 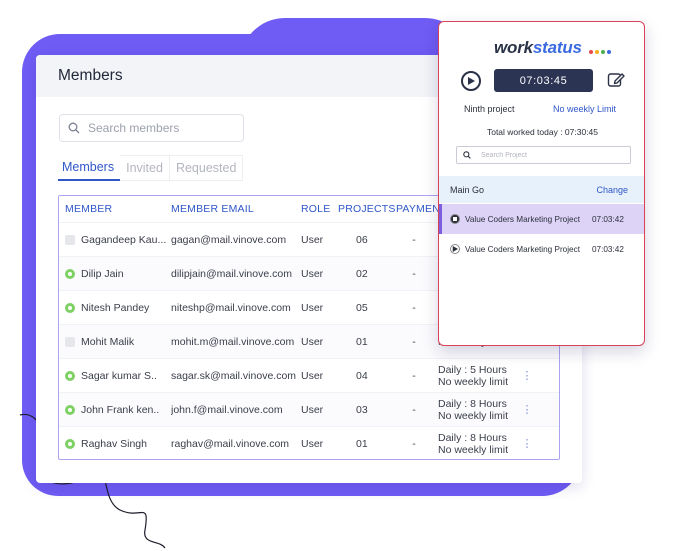 What do you see at coordinates (600, 52) in the screenshot?
I see `logo-dots` at bounding box center [600, 52].